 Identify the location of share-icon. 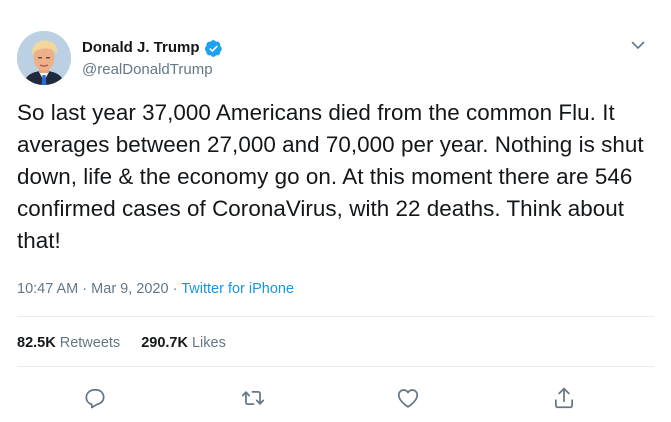
(564, 398).